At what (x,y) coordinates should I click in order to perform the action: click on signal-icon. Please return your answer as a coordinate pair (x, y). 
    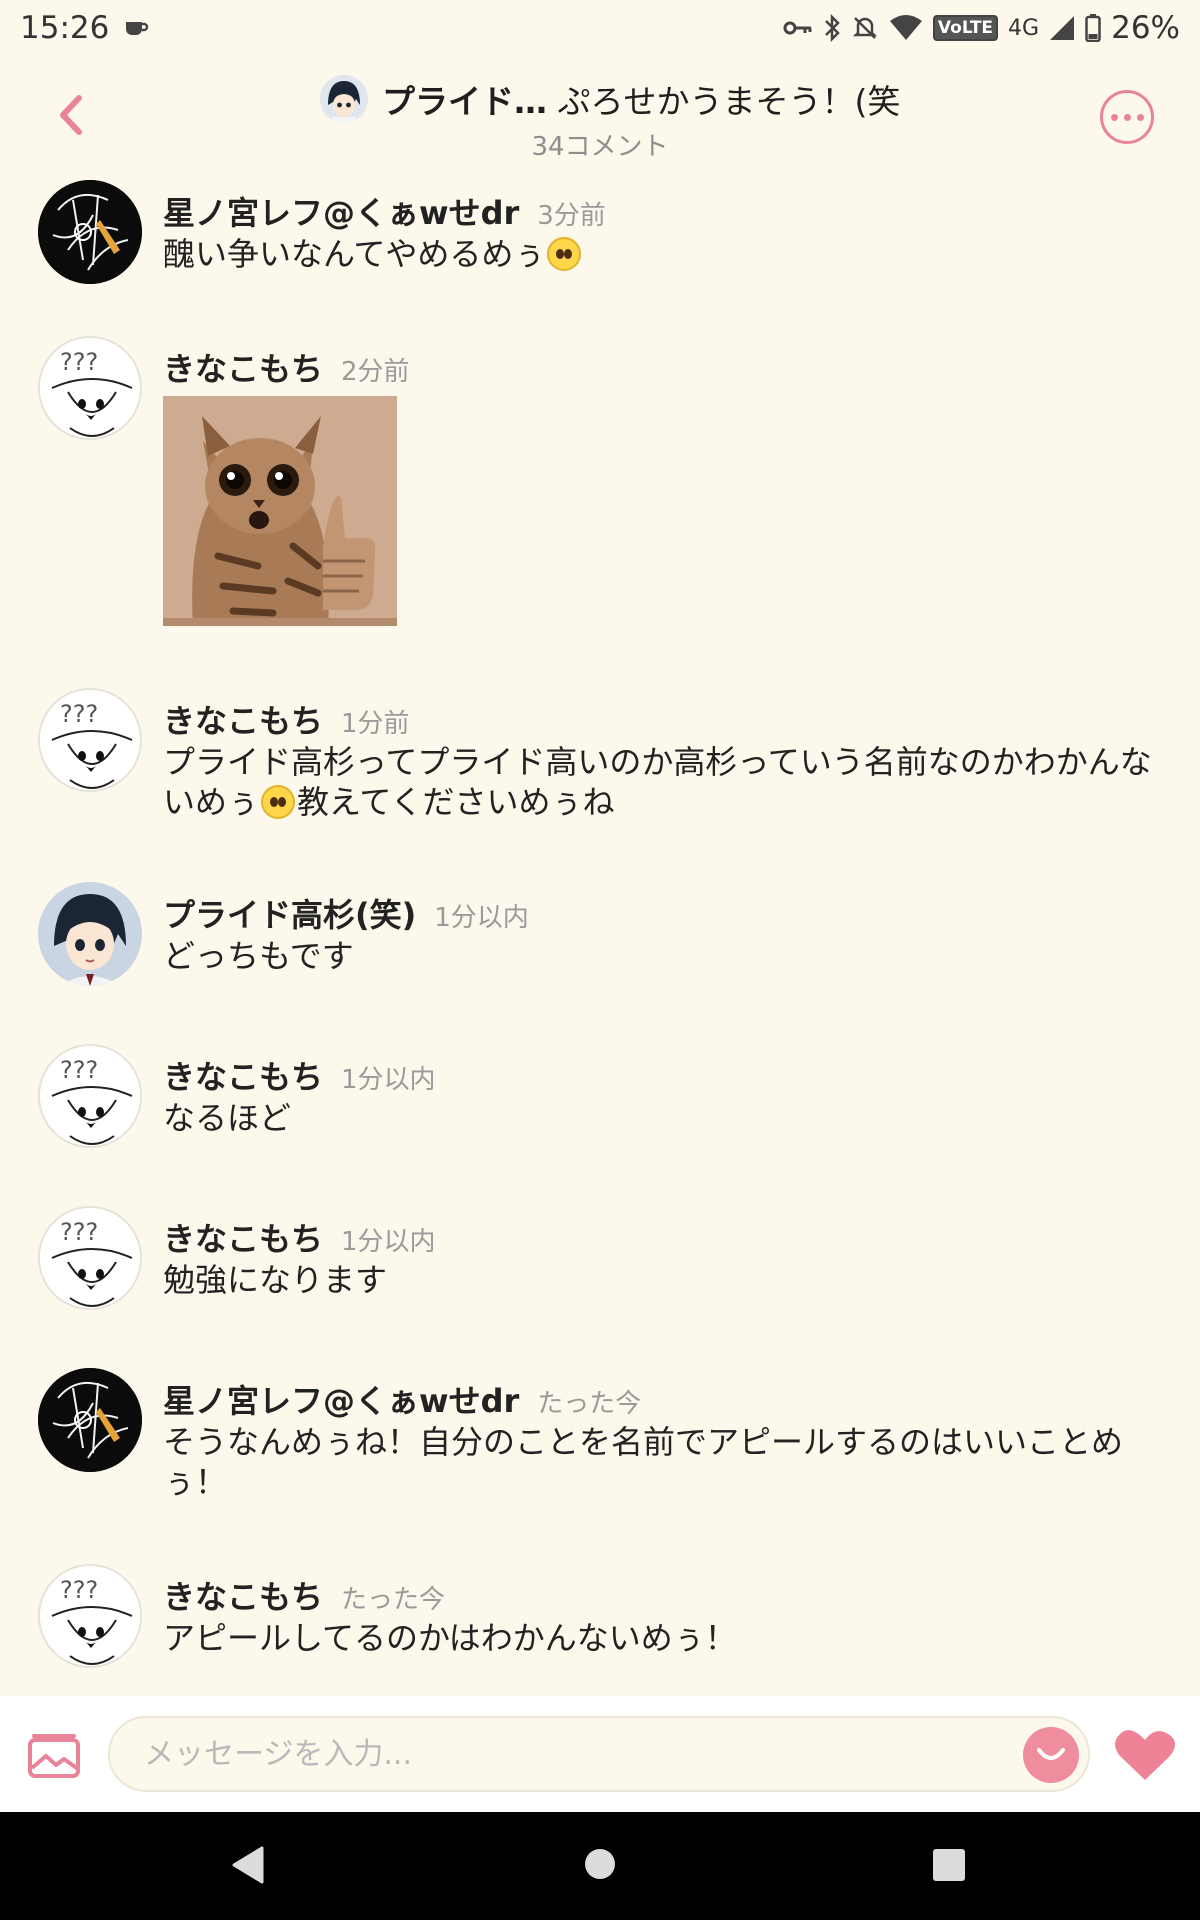
    Looking at the image, I should click on (1062, 28).